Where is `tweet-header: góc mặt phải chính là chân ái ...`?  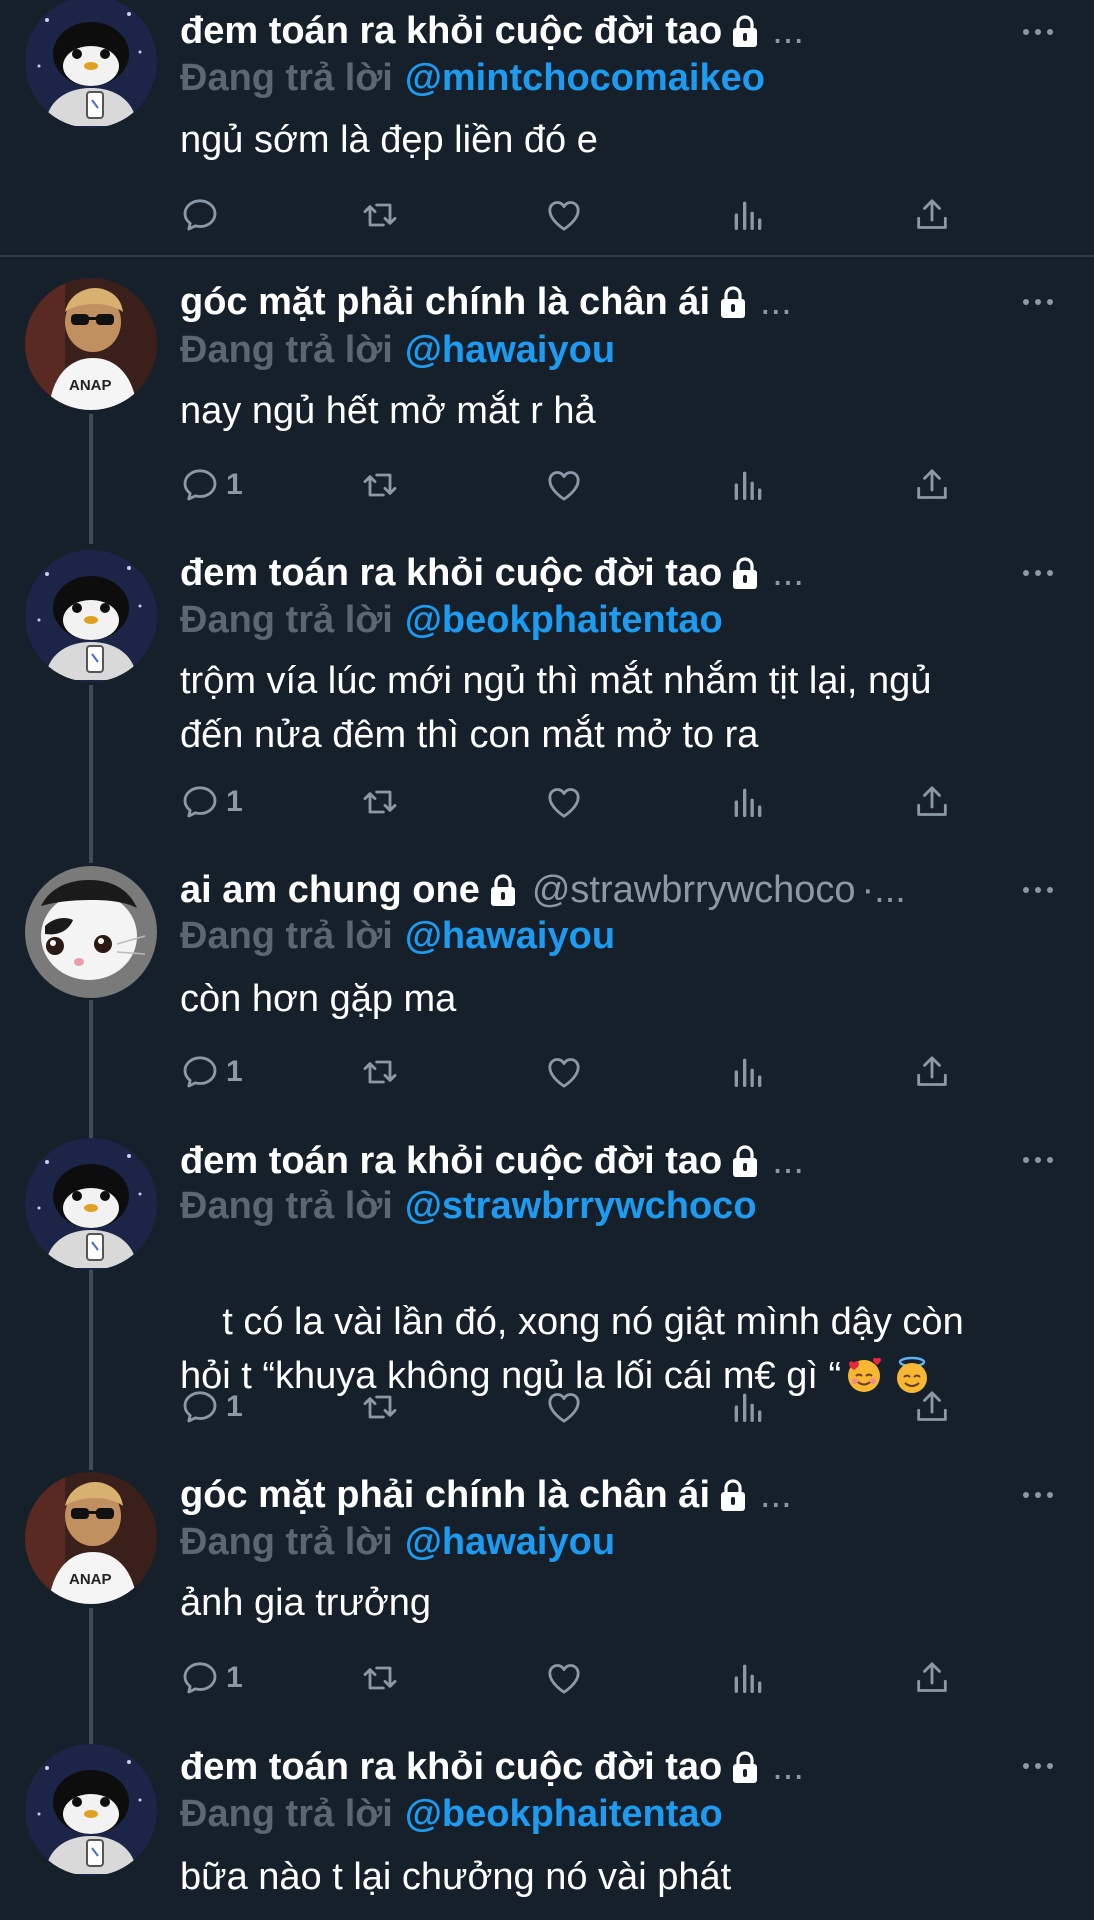 tweet-header: góc mặt phải chính là chân ái ... is located at coordinates (607, 302).